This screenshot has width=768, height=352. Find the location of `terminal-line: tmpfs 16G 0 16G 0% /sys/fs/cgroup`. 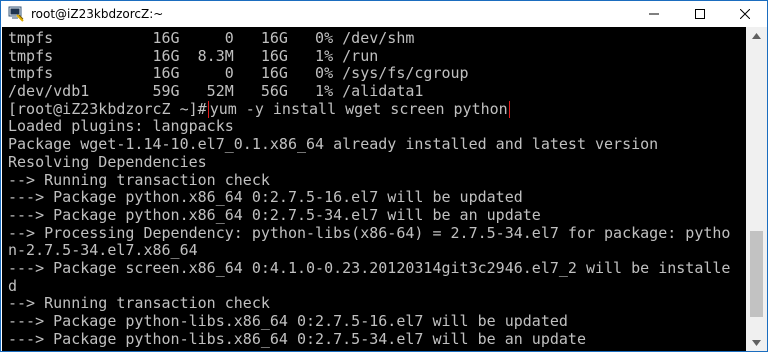

terminal-line: tmpfs 16G 0 16G 0% /sys/fs/cgroup is located at coordinates (238, 74).